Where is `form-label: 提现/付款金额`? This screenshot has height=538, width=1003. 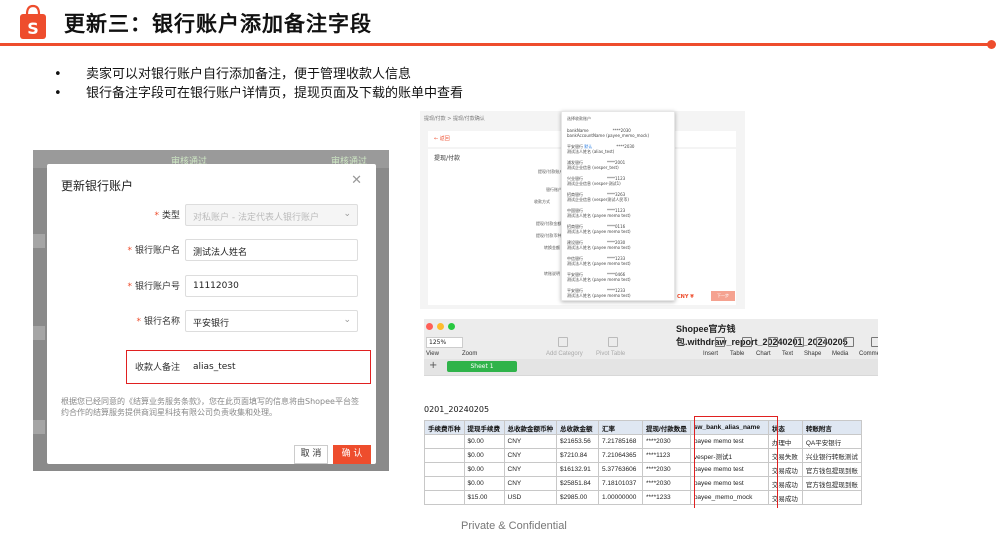 form-label: 提现/付款金额 is located at coordinates (549, 223).